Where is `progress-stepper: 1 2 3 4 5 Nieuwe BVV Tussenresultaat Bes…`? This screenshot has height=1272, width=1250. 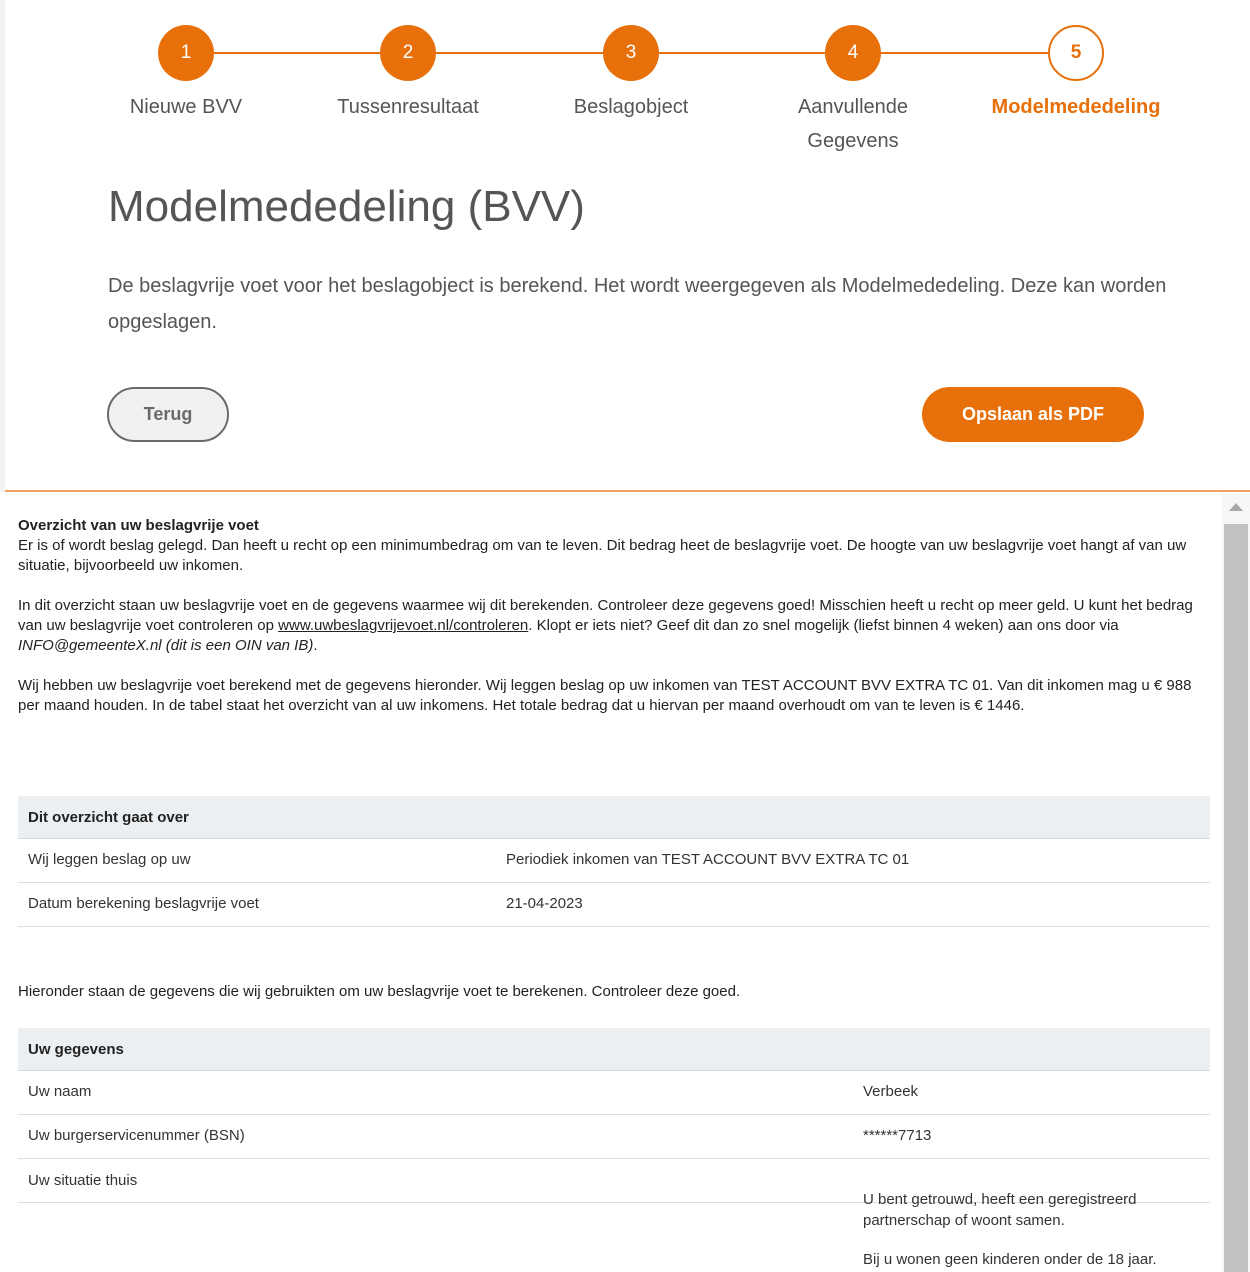
progress-stepper: 1 2 3 4 5 Nieuwe BVV Tussenresultaat Bes… is located at coordinates (625, 80).